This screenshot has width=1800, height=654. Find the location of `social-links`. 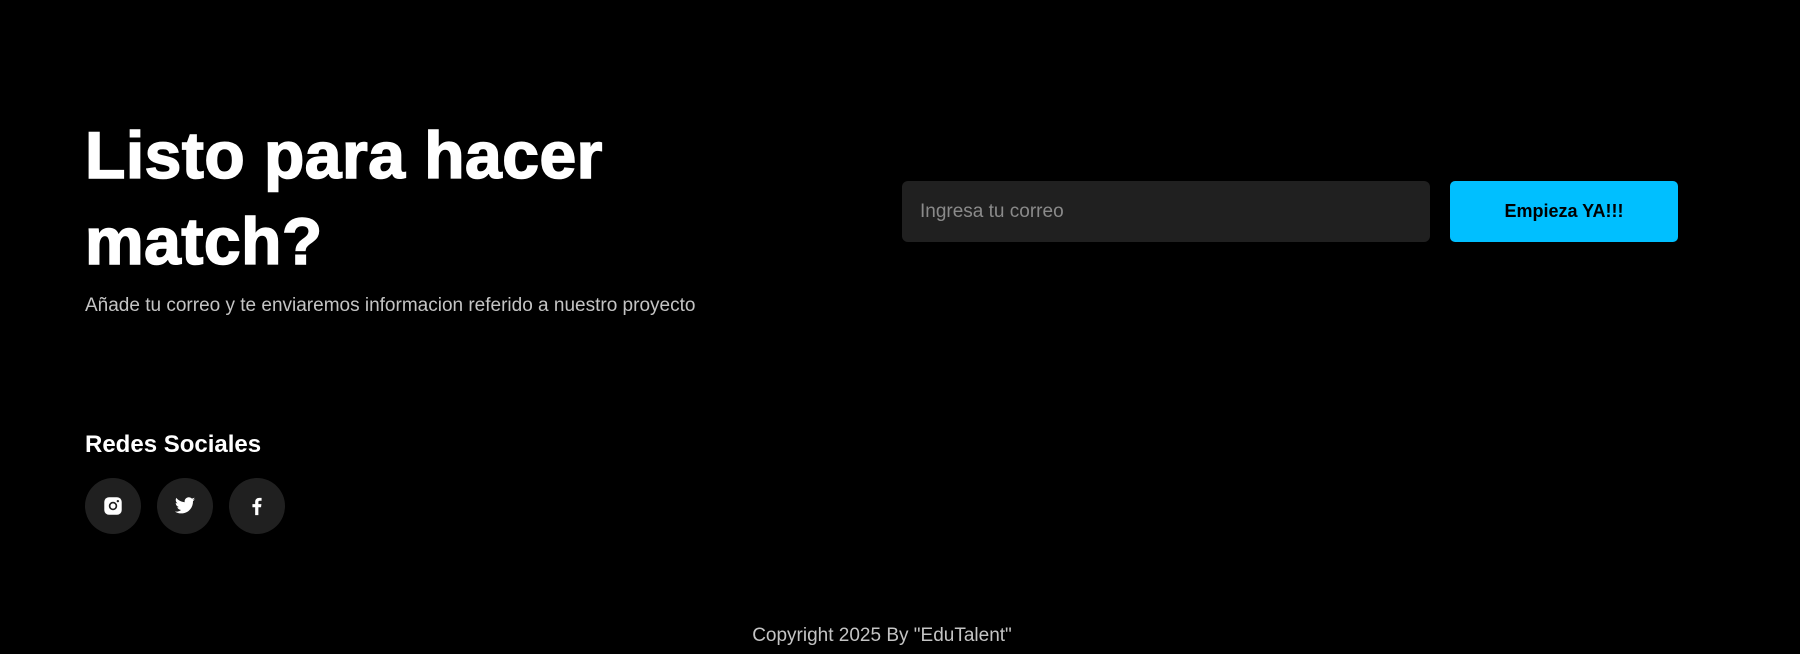

social-links is located at coordinates (185, 506).